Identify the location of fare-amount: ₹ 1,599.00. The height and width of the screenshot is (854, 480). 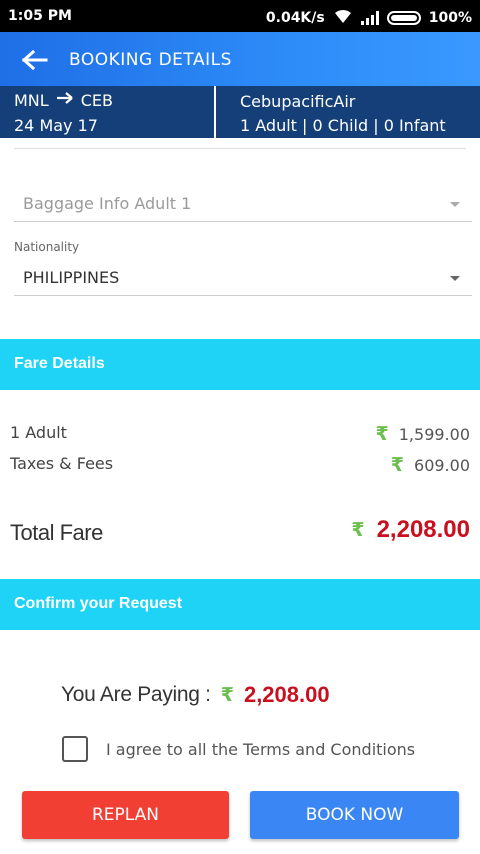
(423, 434).